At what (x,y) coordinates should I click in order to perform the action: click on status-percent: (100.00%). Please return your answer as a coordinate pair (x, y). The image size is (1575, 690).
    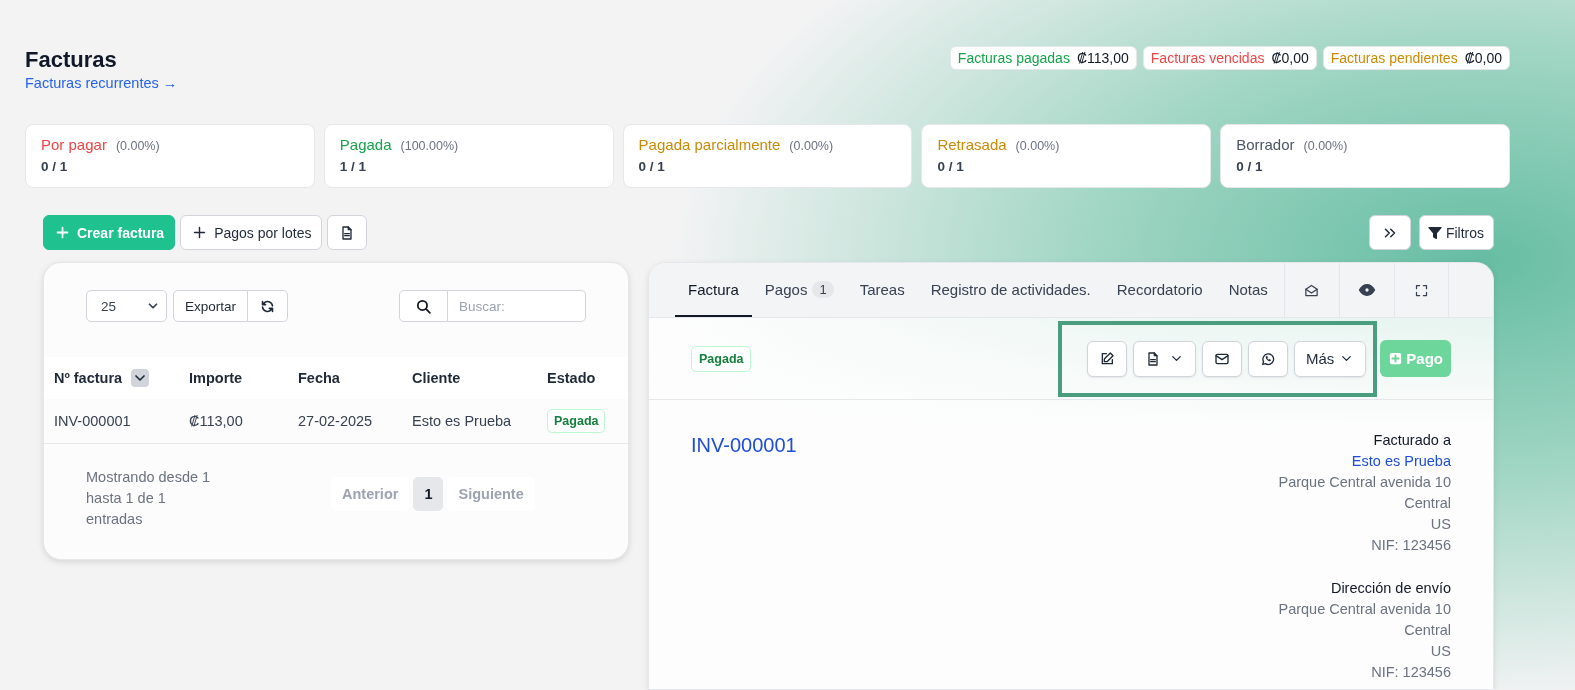
    Looking at the image, I should click on (429, 146).